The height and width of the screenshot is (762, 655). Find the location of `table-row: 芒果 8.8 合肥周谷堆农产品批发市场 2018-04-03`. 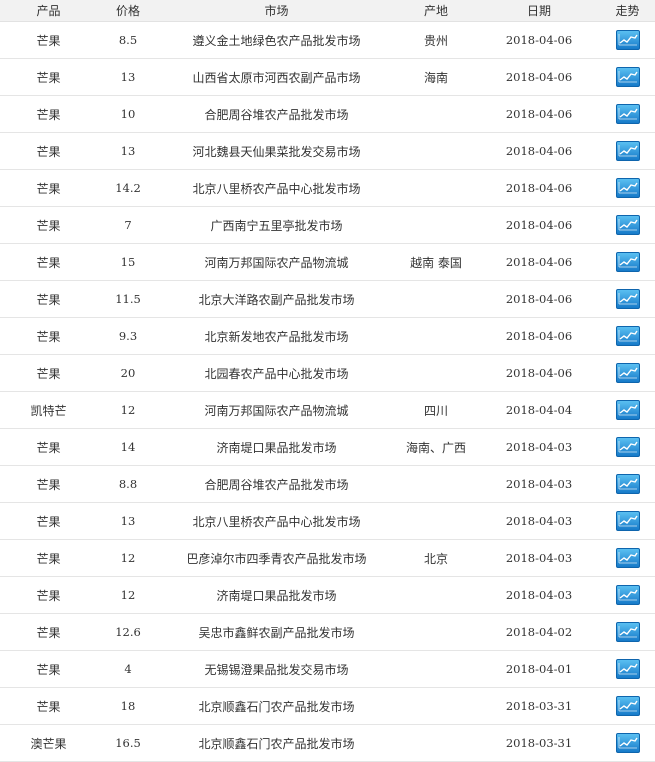

table-row: 芒果 8.8 合肥周谷堆农产品批发市场 2018-04-03 is located at coordinates (327, 484).